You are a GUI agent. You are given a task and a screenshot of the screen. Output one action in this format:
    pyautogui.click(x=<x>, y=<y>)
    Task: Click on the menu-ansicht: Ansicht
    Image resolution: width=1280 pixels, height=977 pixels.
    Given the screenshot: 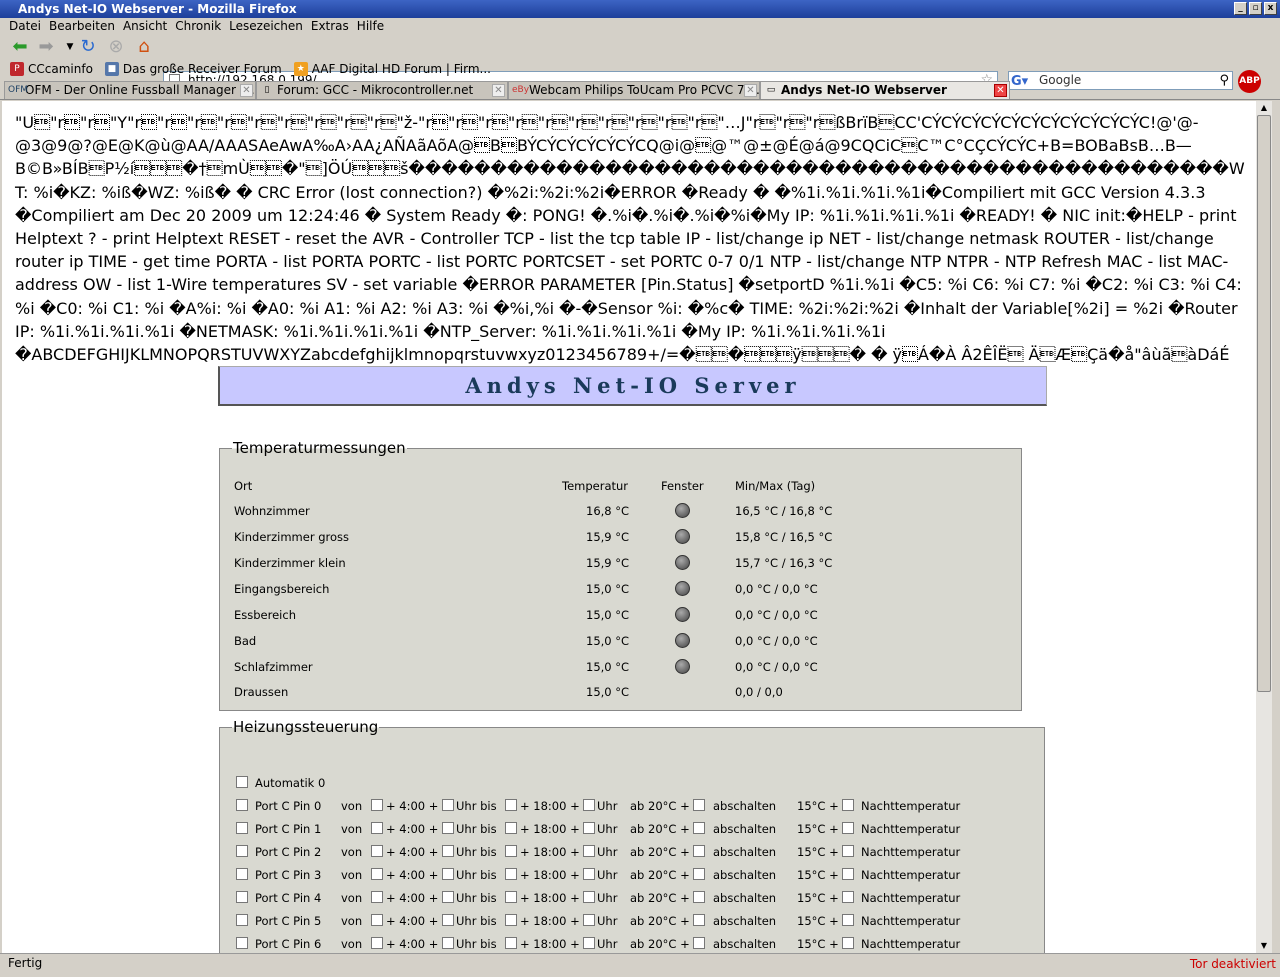 What is the action you would take?
    pyautogui.click(x=145, y=26)
    